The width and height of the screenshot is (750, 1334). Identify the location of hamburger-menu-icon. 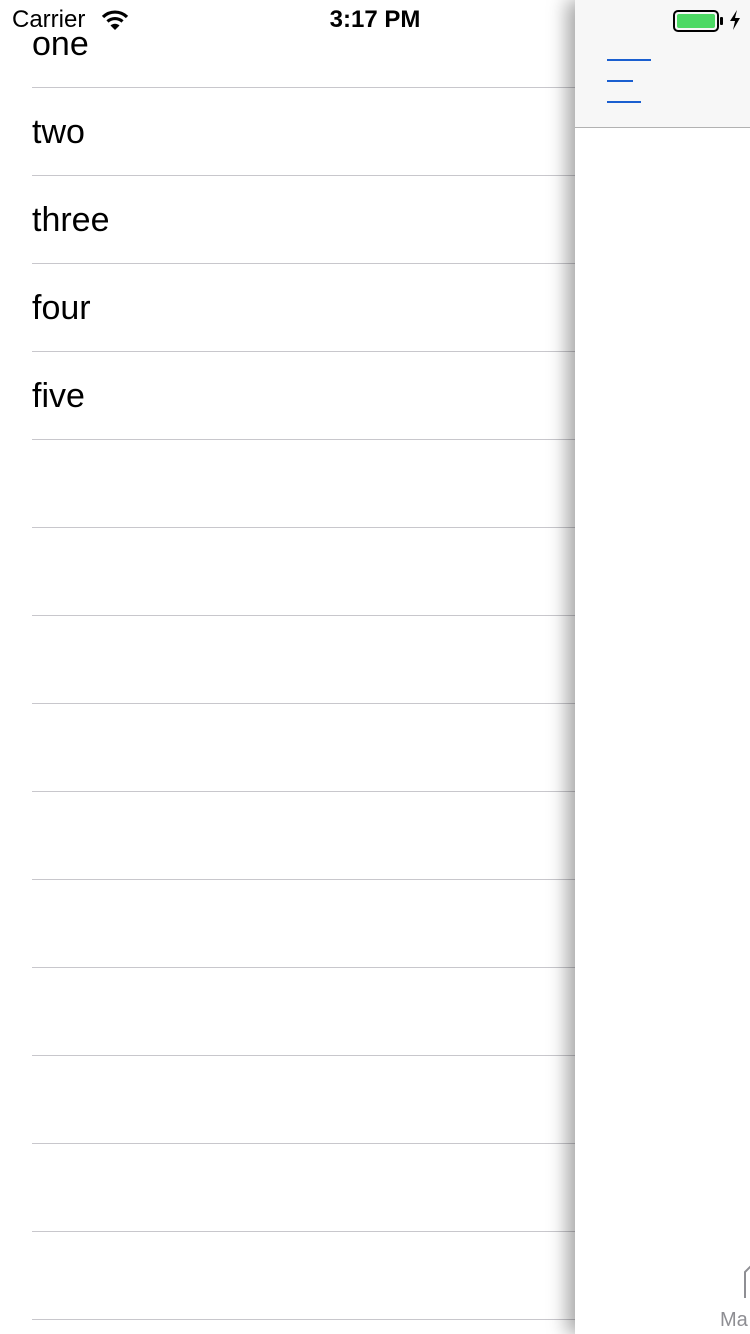
(629, 81).